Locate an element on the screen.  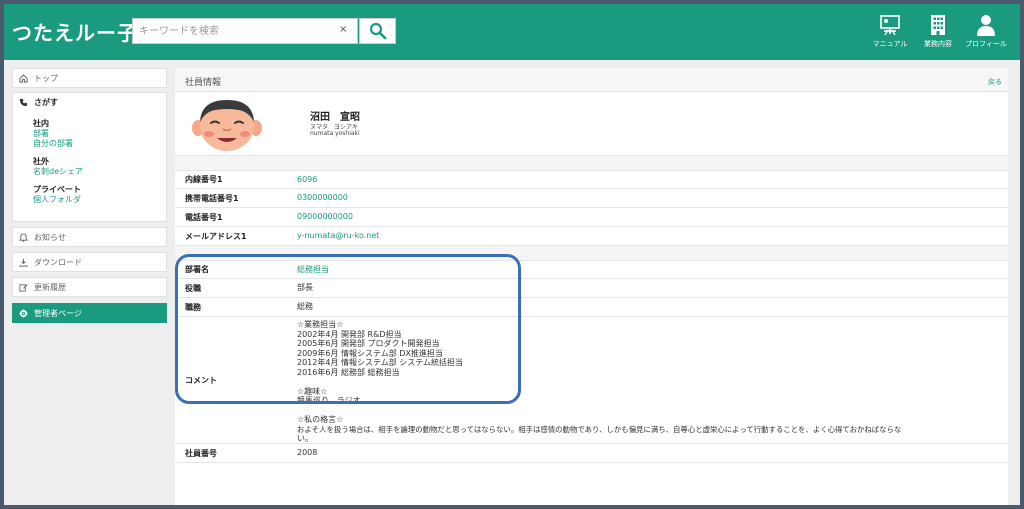
manual-label: マニュアル is located at coordinates (890, 44).